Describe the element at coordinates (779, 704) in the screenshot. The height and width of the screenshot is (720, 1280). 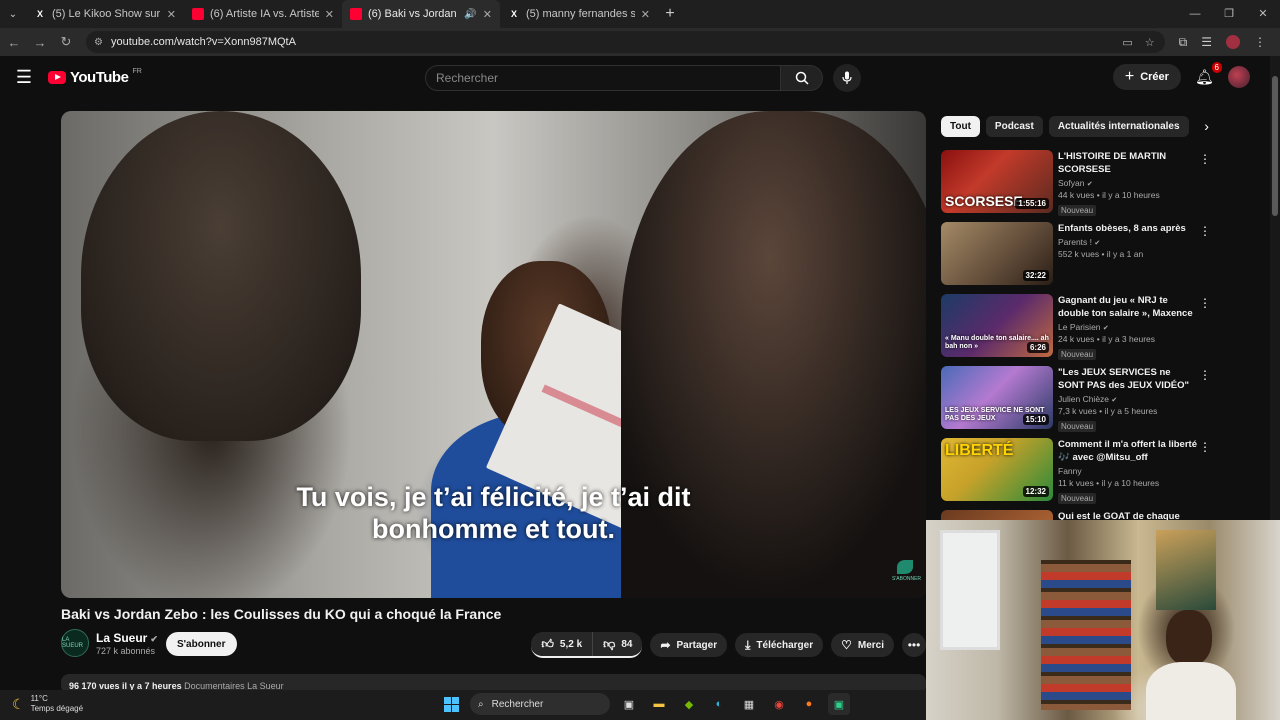
I see `chrome-icon: ◉` at that location.